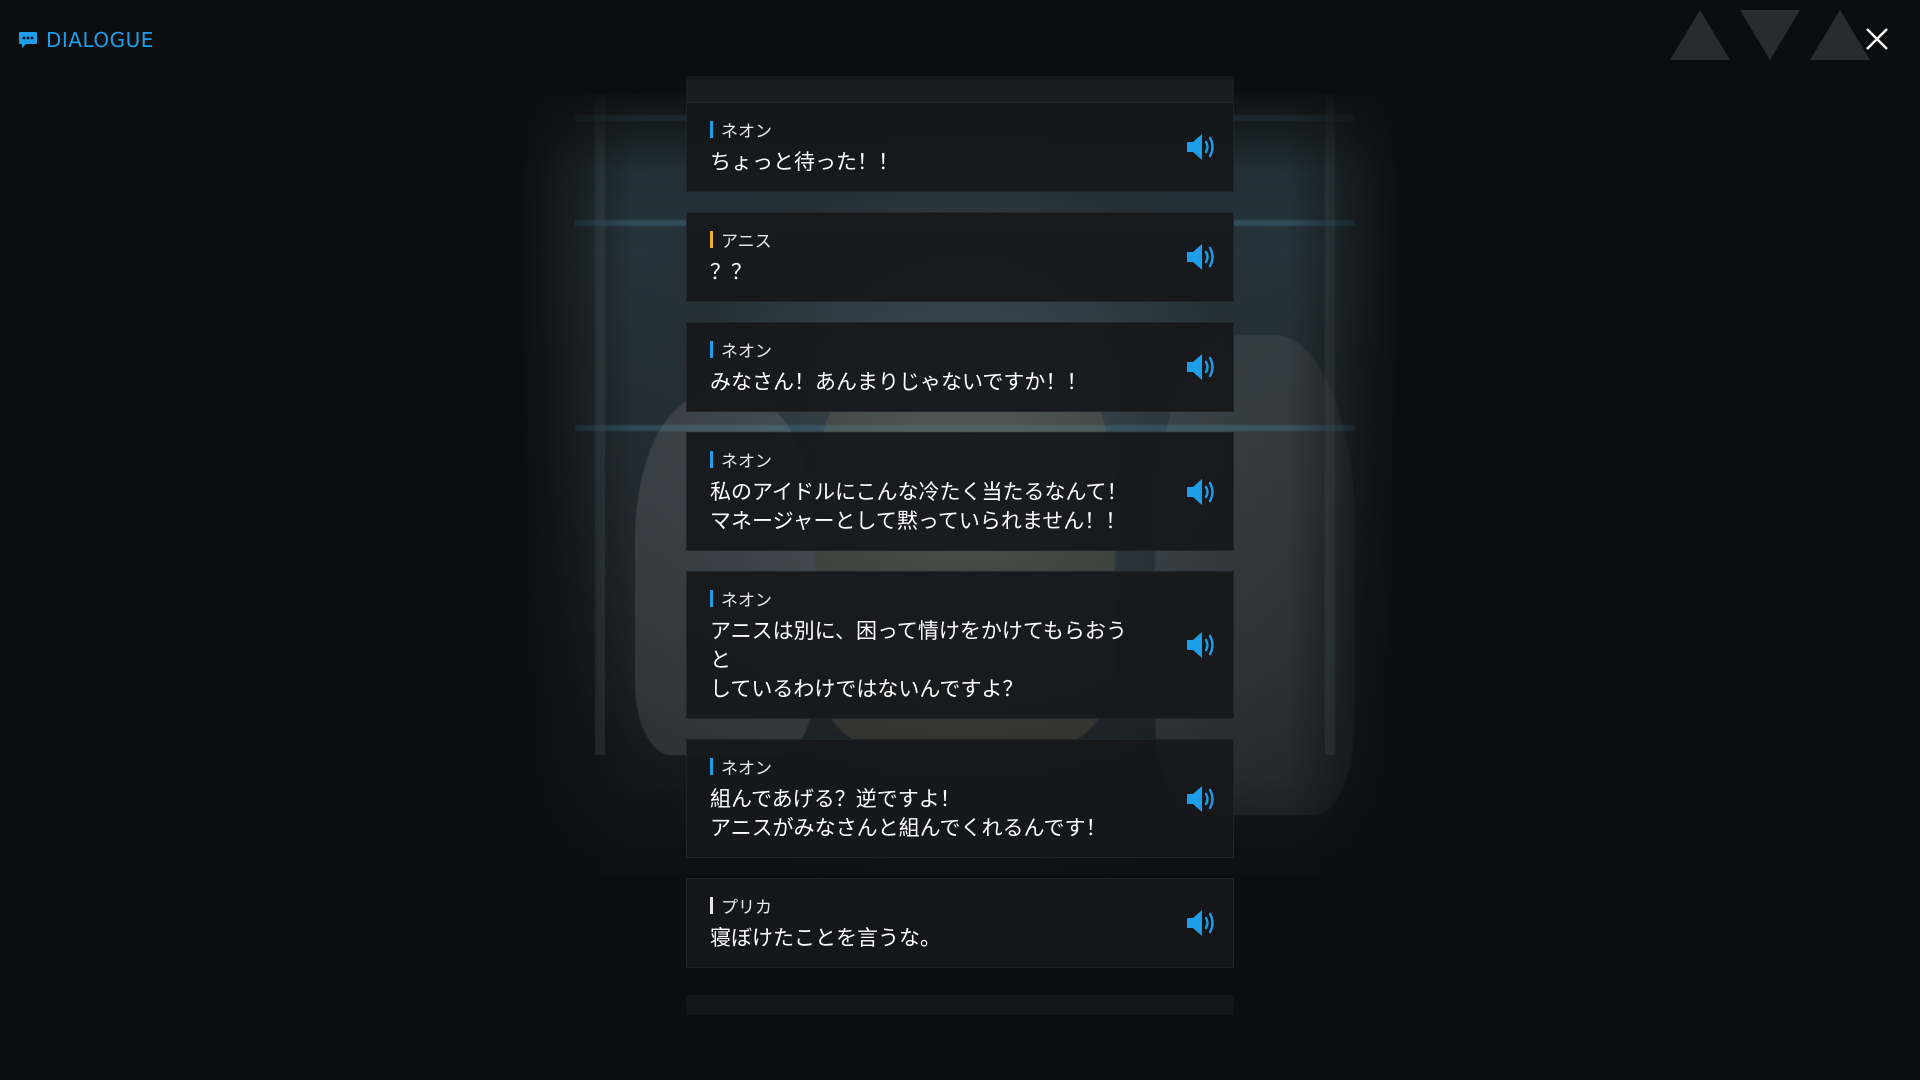  What do you see at coordinates (825, 938) in the screenshot?
I see `dialogue-text: 寝ぼけたことを言うな。` at bounding box center [825, 938].